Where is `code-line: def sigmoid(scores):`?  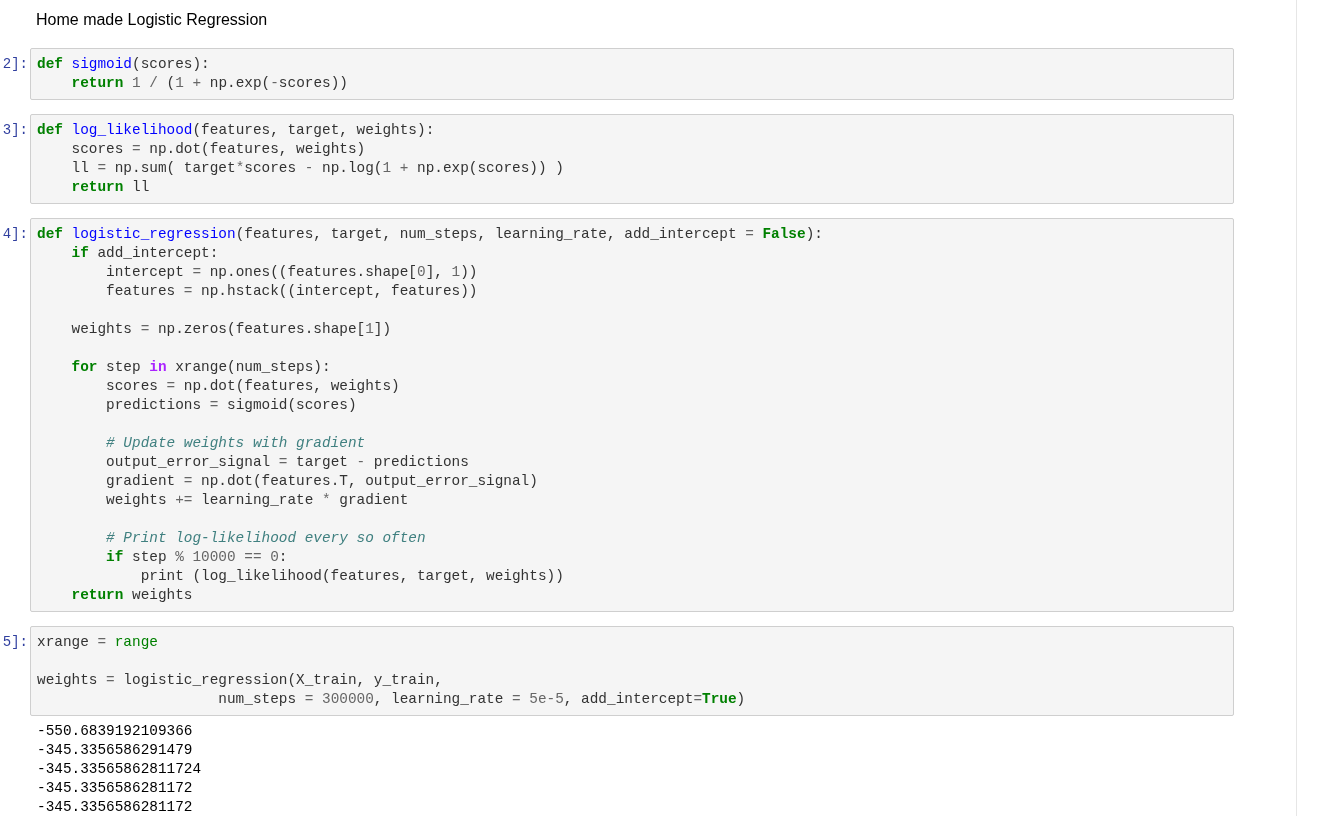
code-line: def sigmoid(scores): is located at coordinates (124, 64).